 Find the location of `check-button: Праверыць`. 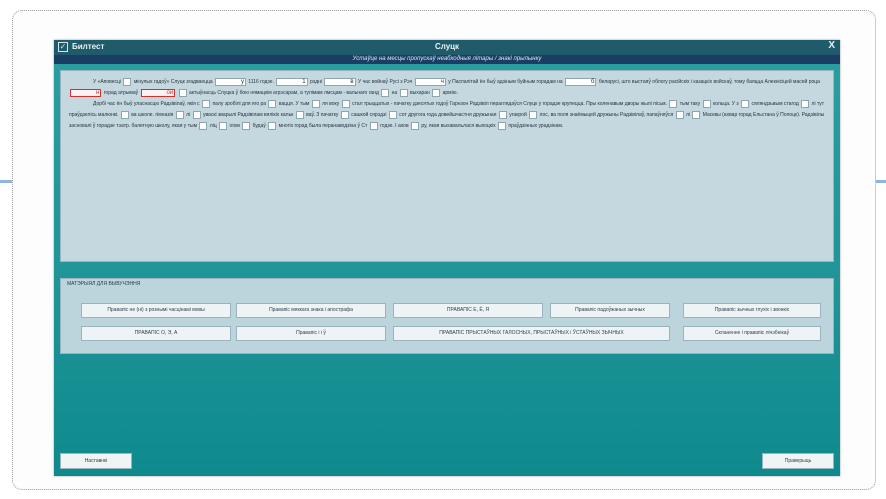

check-button: Праверыць is located at coordinates (798, 461).